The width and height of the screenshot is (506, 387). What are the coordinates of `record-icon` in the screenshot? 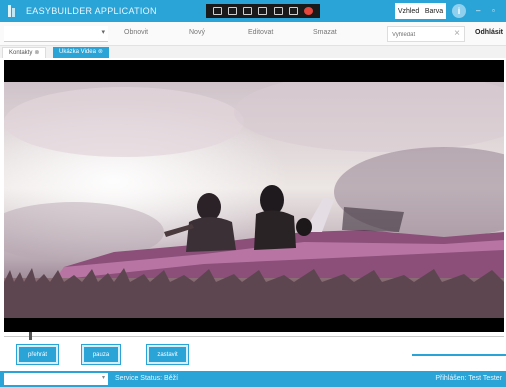 It's located at (308, 11).